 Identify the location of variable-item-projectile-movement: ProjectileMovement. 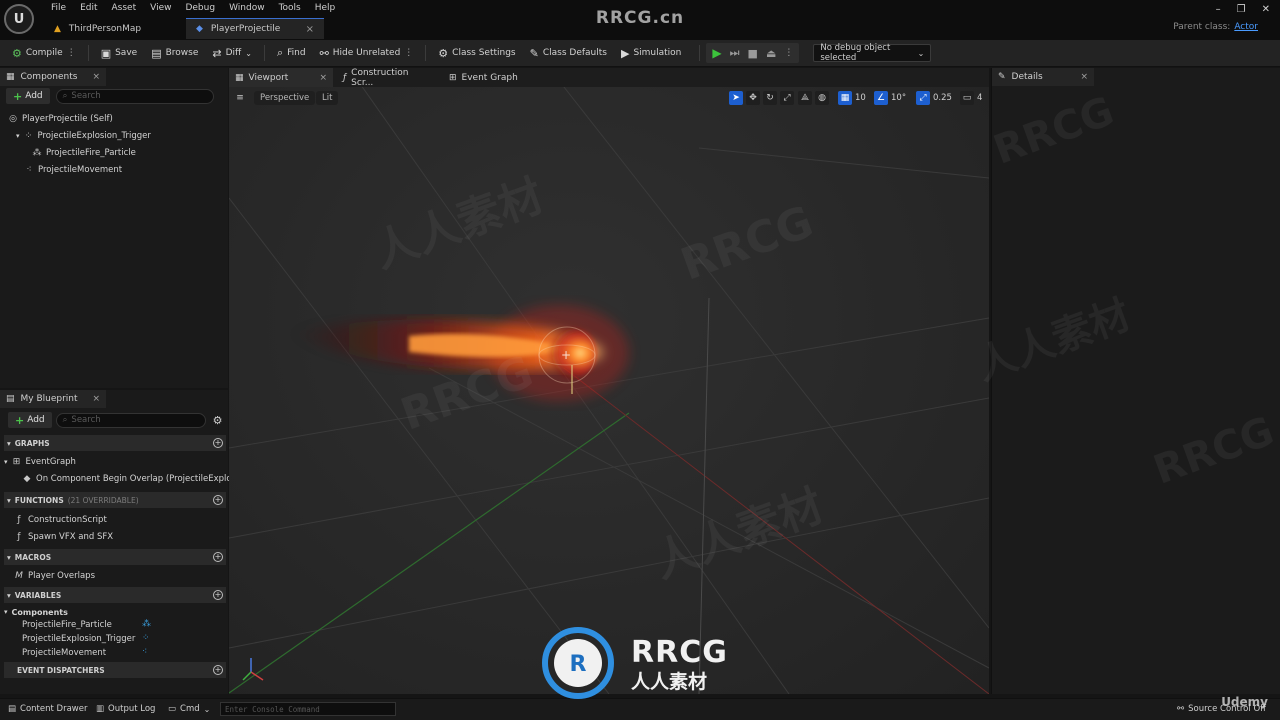
(64, 653).